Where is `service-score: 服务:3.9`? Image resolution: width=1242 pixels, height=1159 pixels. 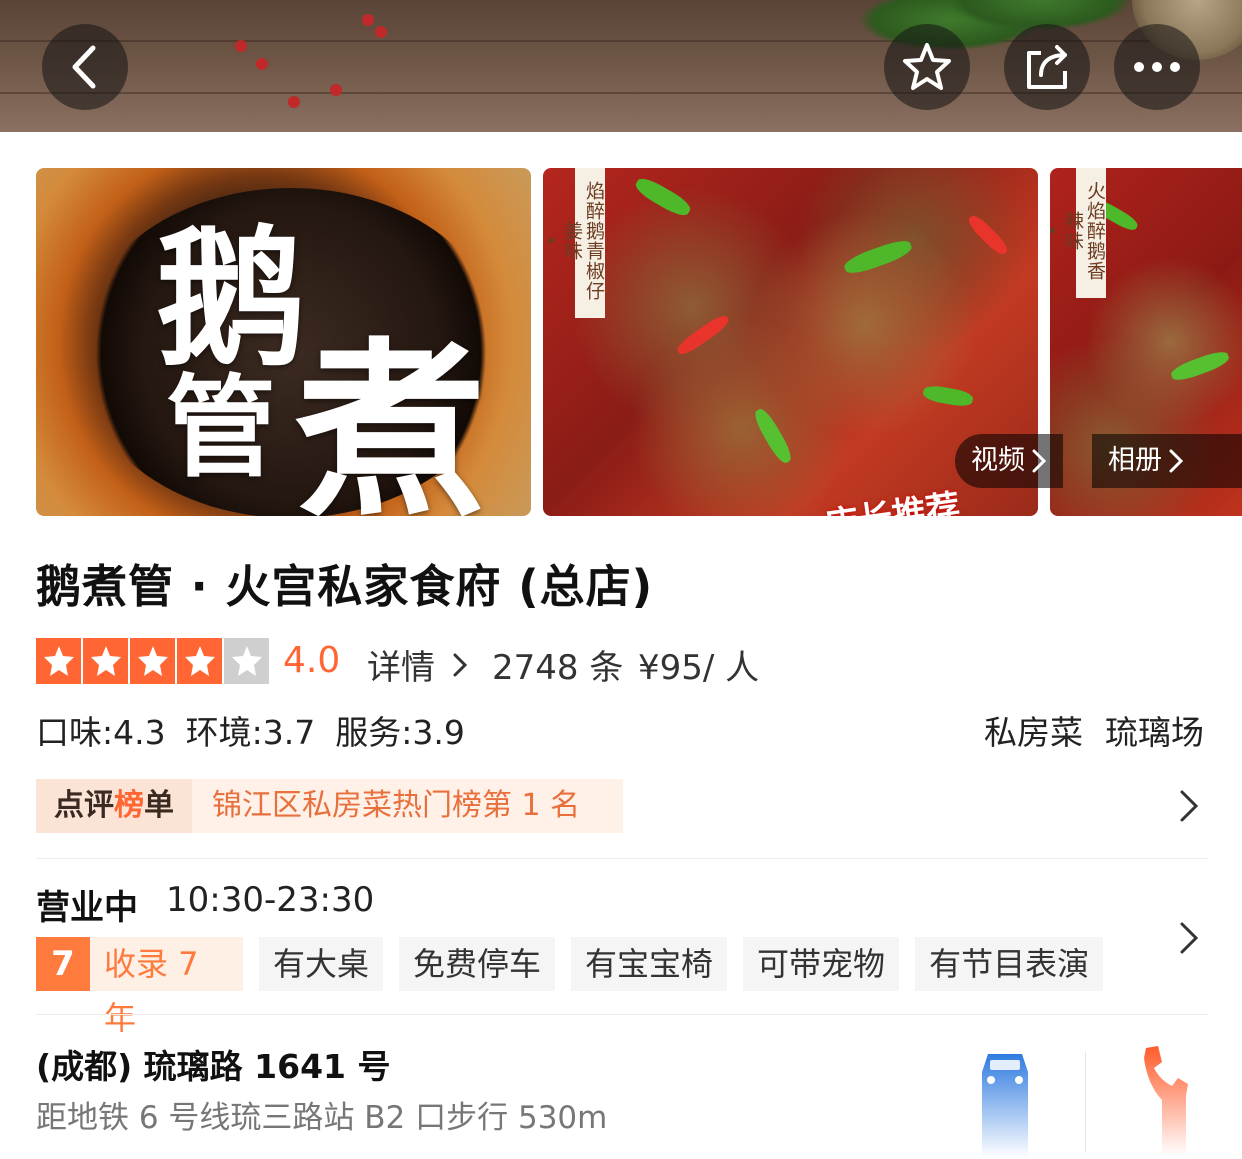
service-score: 服务:3.9 is located at coordinates (400, 732).